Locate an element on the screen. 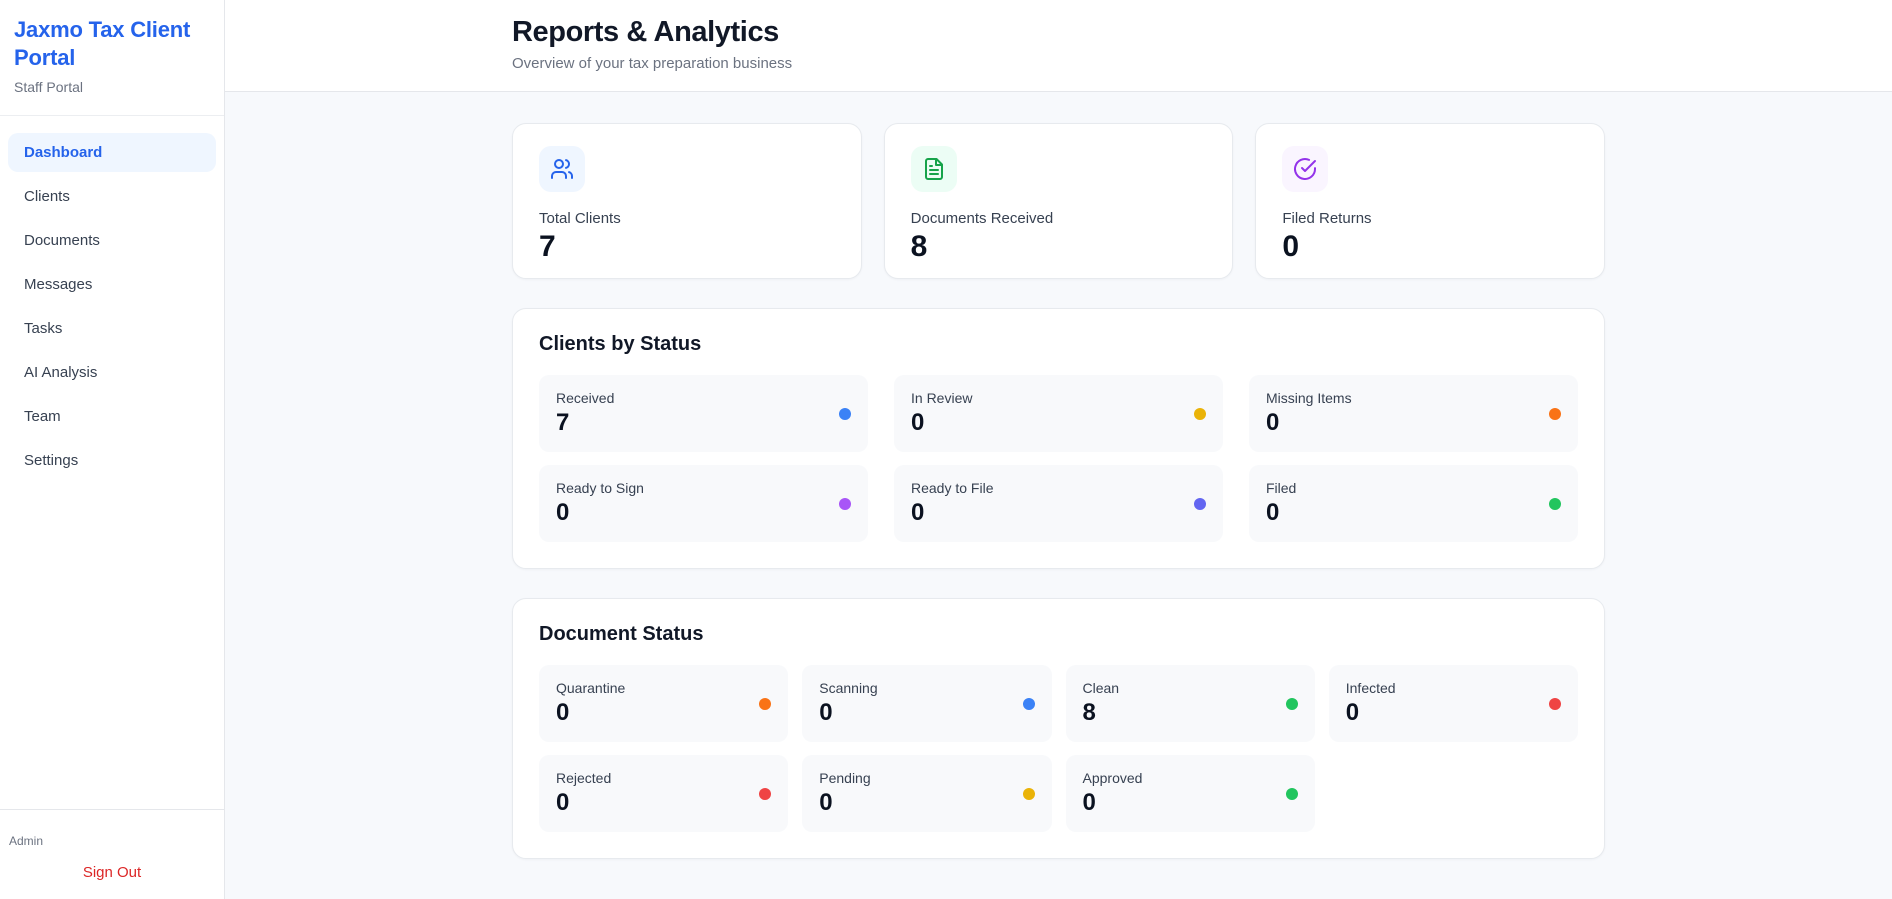 Image resolution: width=1892 pixels, height=899 pixels. sidebar-item-settings: Settings is located at coordinates (112, 460).